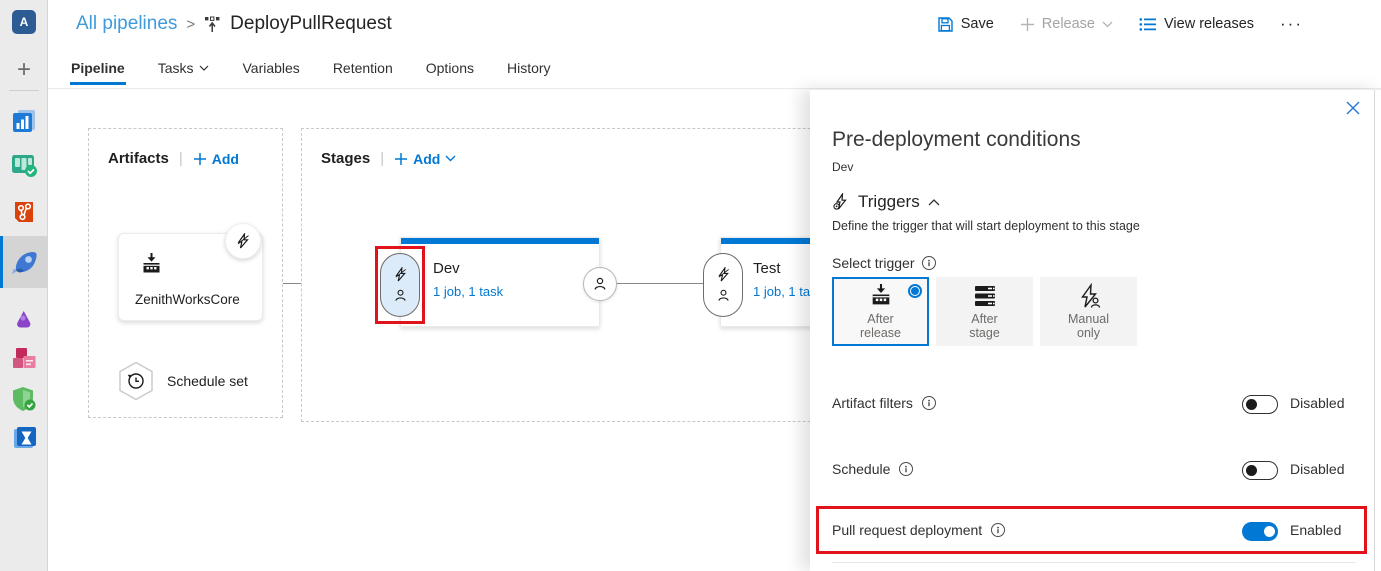  What do you see at coordinates (880, 311) in the screenshot?
I see `trigger-option-after-release: After release` at bounding box center [880, 311].